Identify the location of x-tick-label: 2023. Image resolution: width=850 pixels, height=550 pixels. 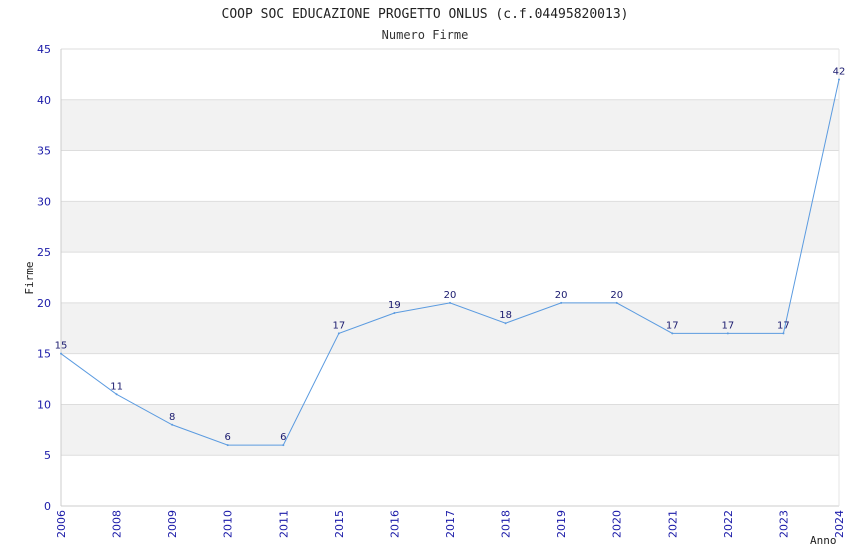
(783, 524).